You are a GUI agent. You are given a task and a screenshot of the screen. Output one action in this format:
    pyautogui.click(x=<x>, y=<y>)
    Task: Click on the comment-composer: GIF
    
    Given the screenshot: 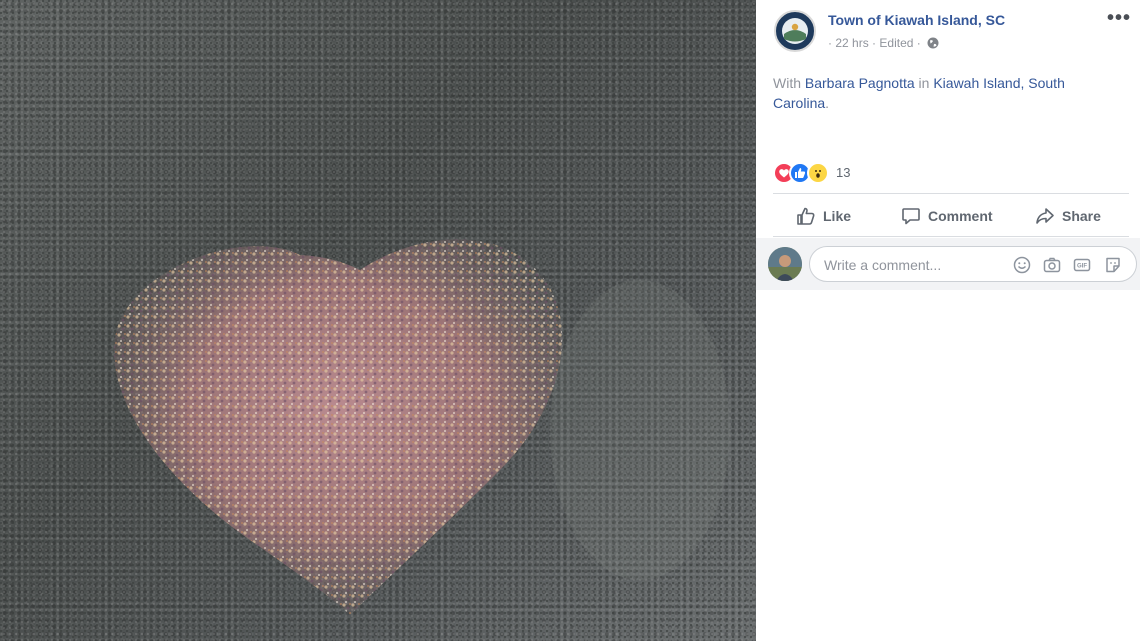 What is the action you would take?
    pyautogui.click(x=948, y=264)
    